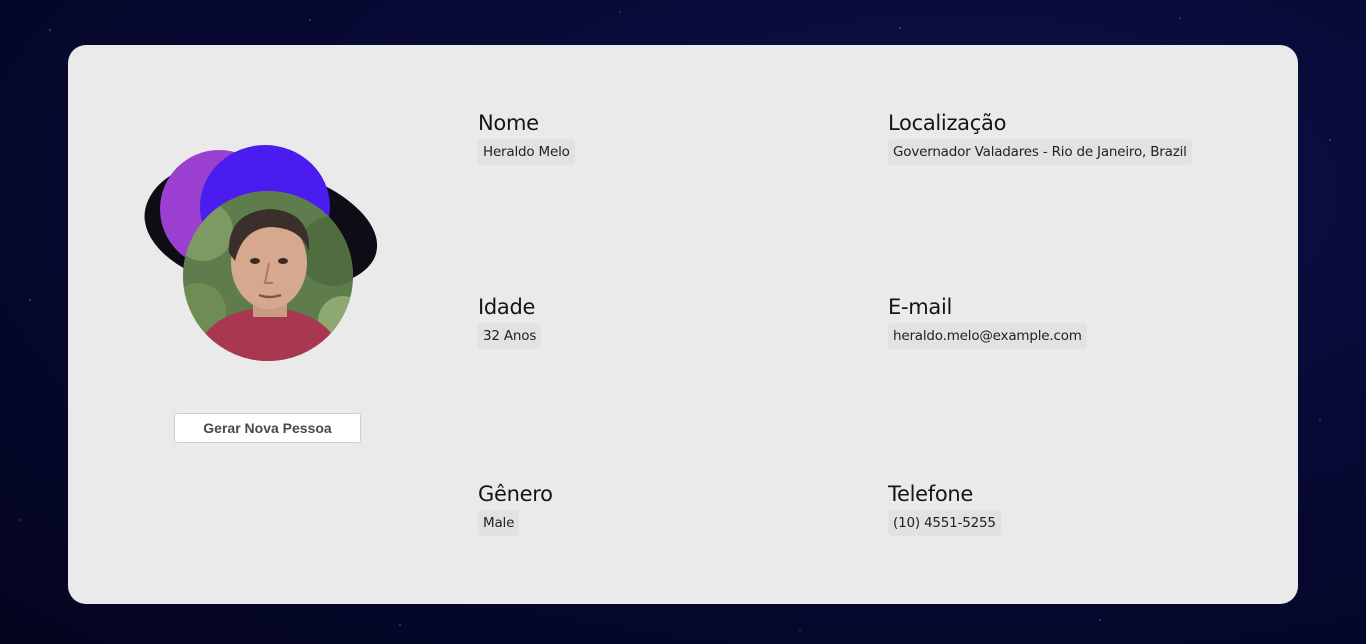  I want to click on name-field: Nome Heraldo Melo, so click(526, 137).